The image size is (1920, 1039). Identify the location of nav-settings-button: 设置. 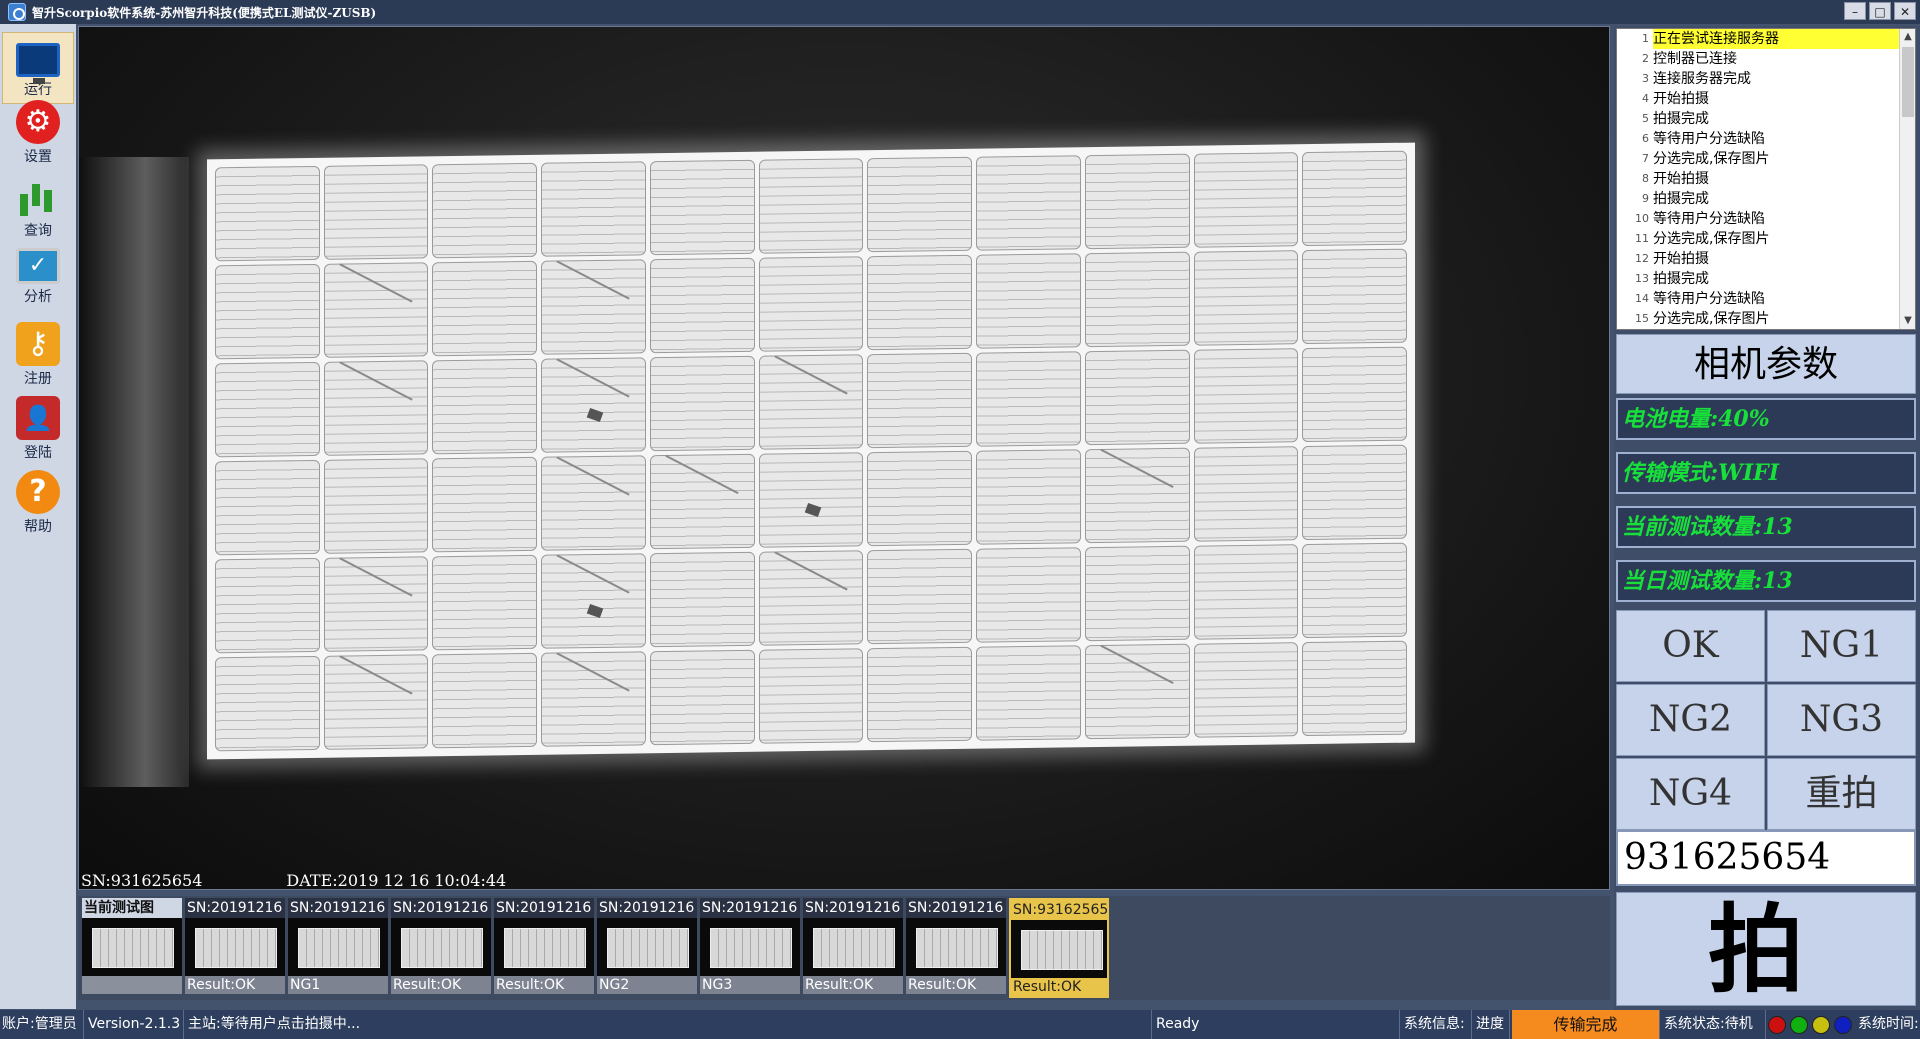
(38, 130).